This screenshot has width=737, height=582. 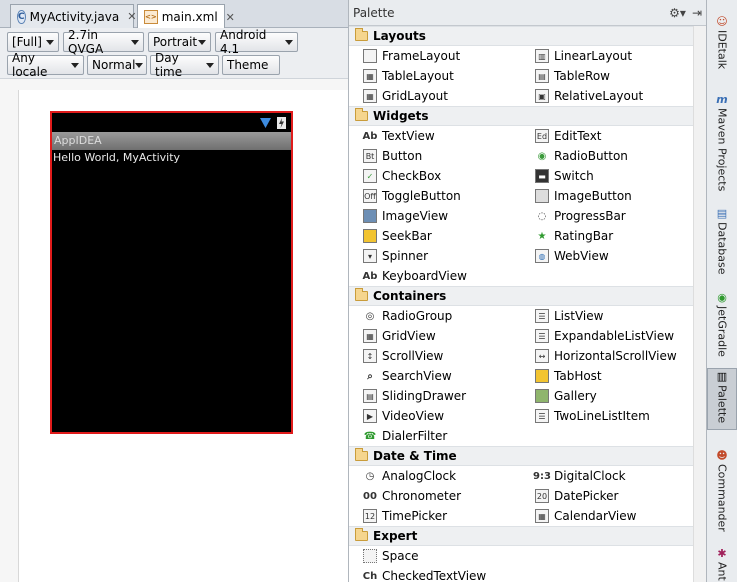 I want to click on palette-item-keyboardview: Ab KeyboardView, so click(x=415, y=276).